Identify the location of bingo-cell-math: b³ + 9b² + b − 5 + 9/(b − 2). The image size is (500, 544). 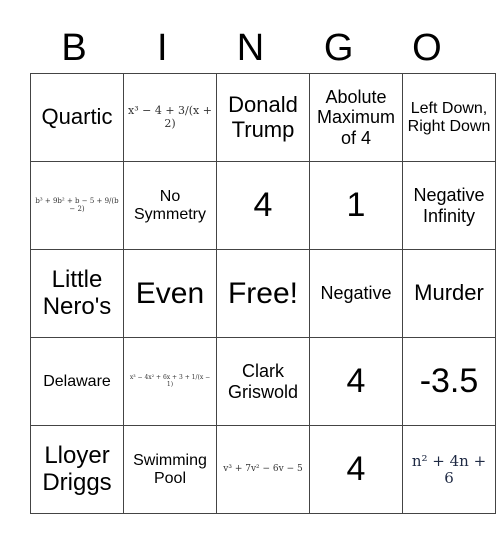
(77, 205).